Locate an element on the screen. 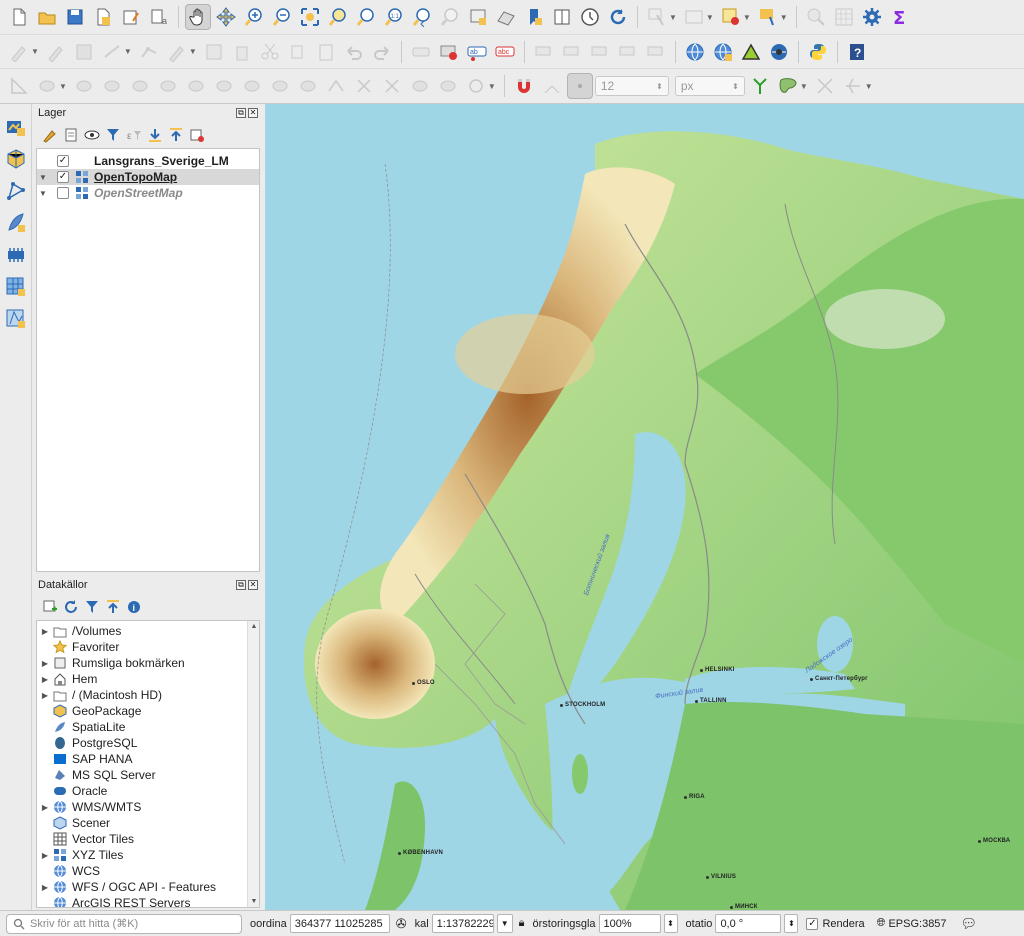  select-features-icon is located at coordinates (731, 17).